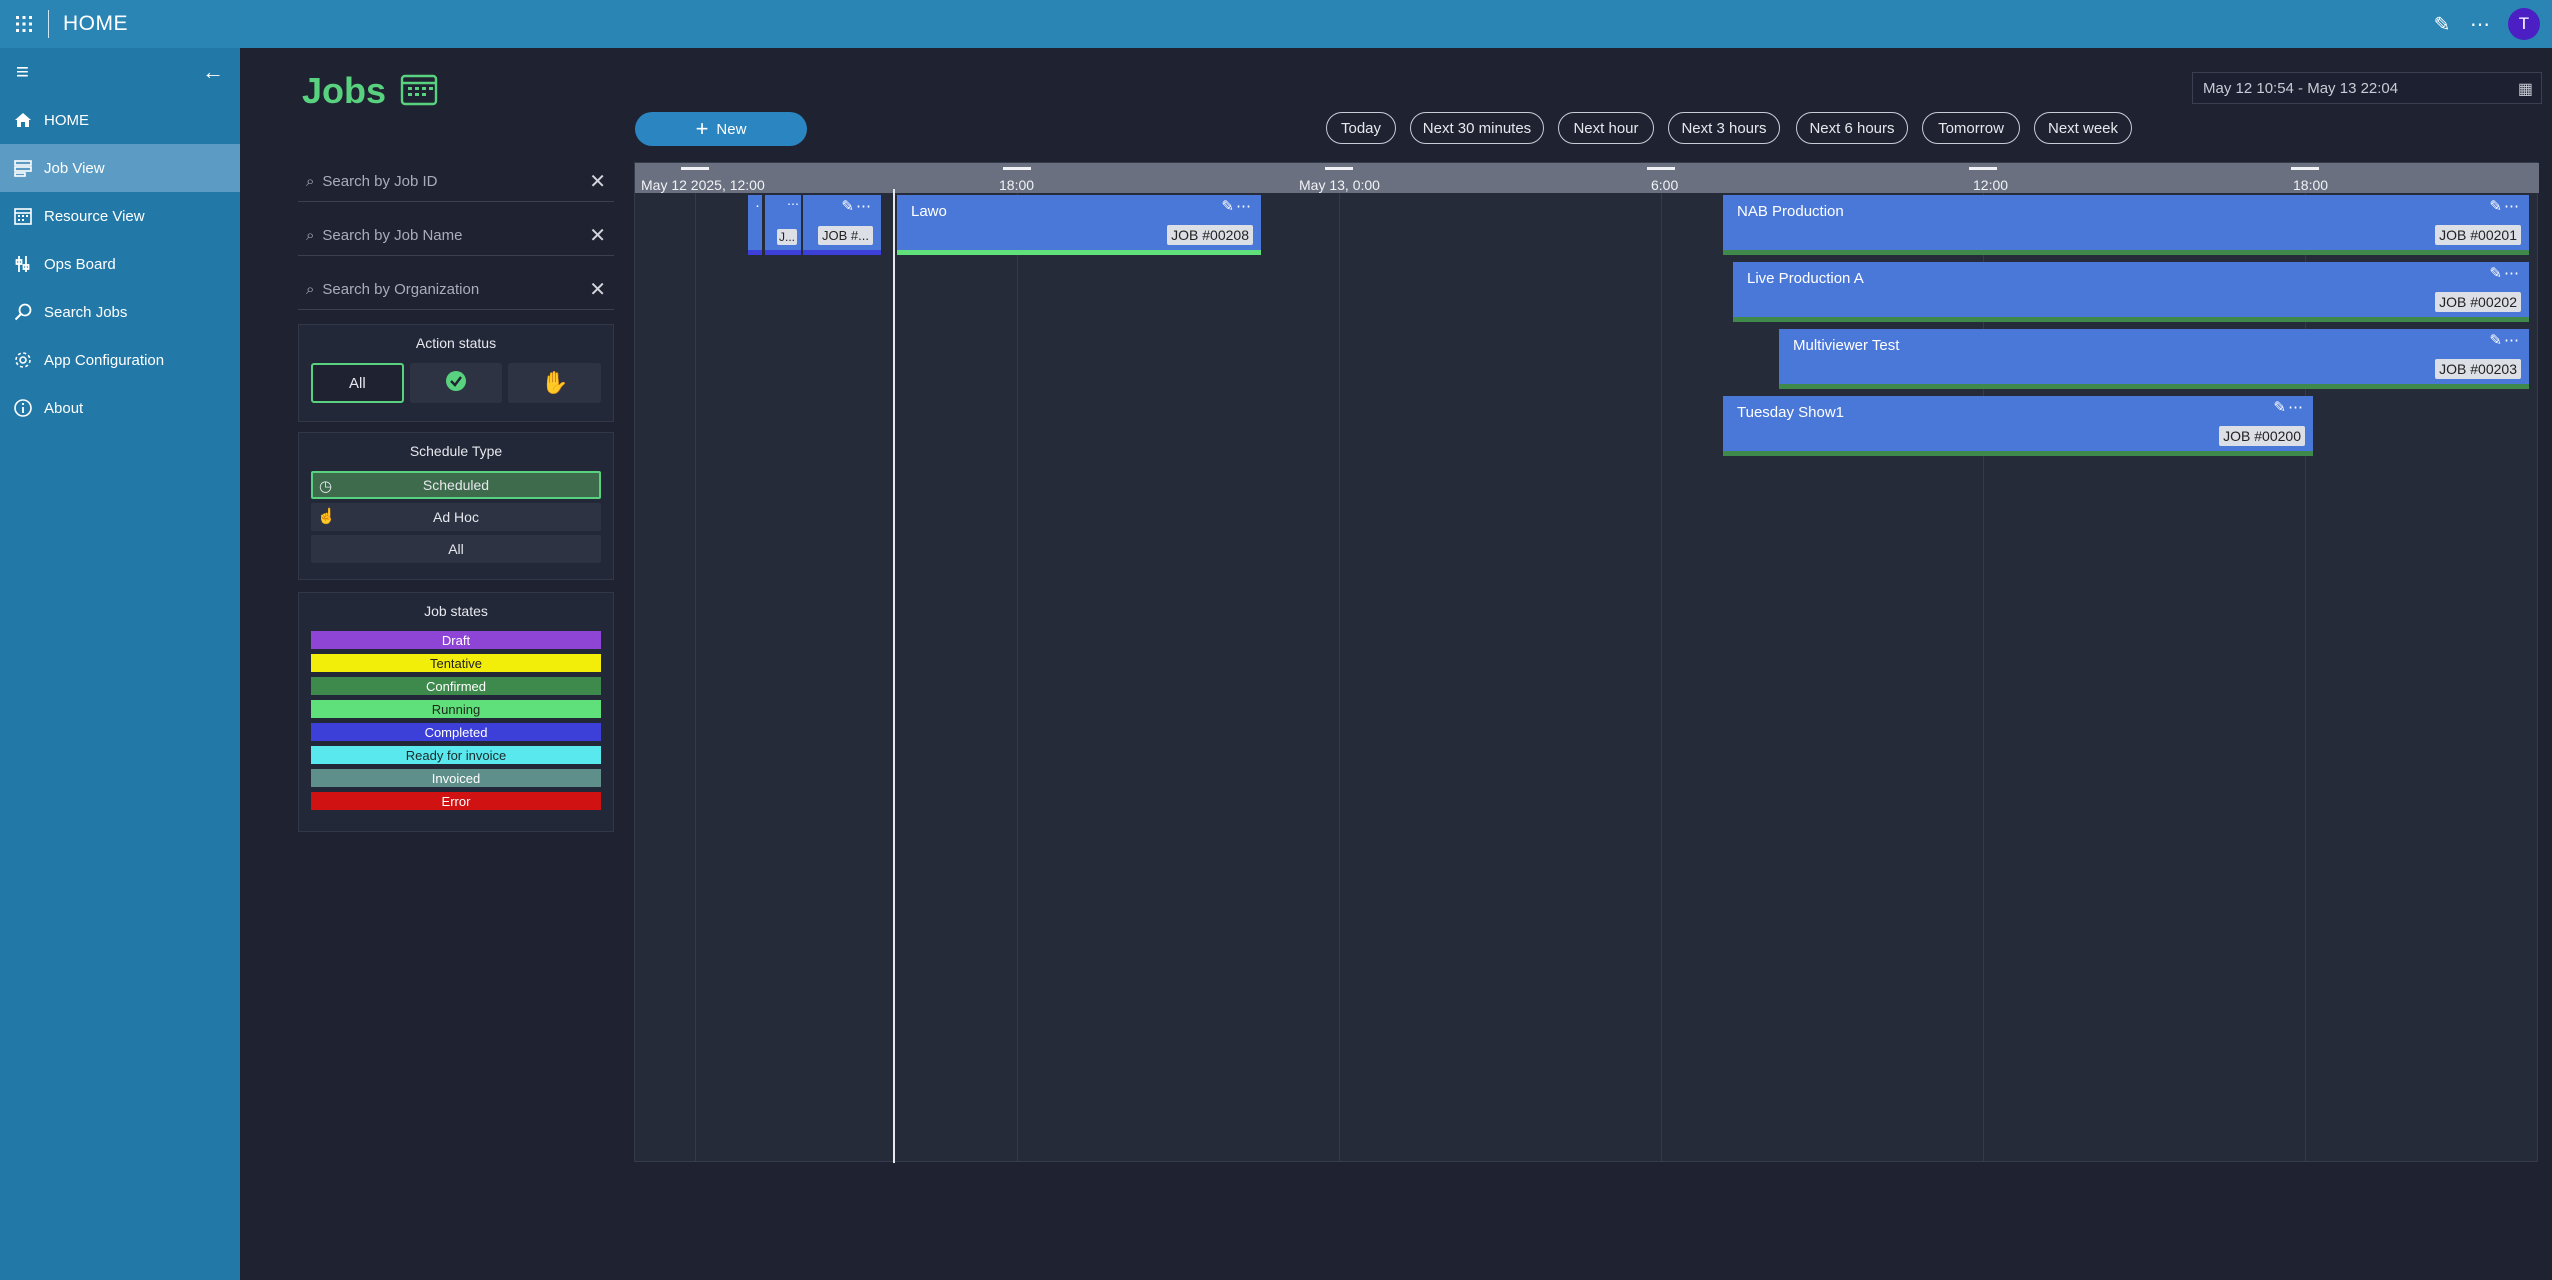 Image resolution: width=2552 pixels, height=1280 pixels. What do you see at coordinates (456, 778) in the screenshot?
I see `job-state-invoiced: Invoiced` at bounding box center [456, 778].